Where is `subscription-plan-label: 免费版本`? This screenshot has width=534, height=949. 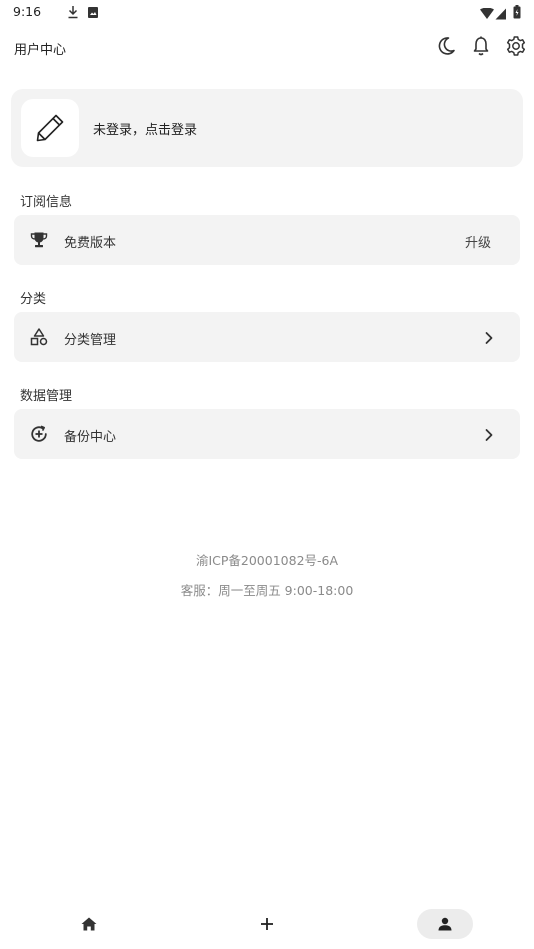 subscription-plan-label: 免费版本 is located at coordinates (90, 243).